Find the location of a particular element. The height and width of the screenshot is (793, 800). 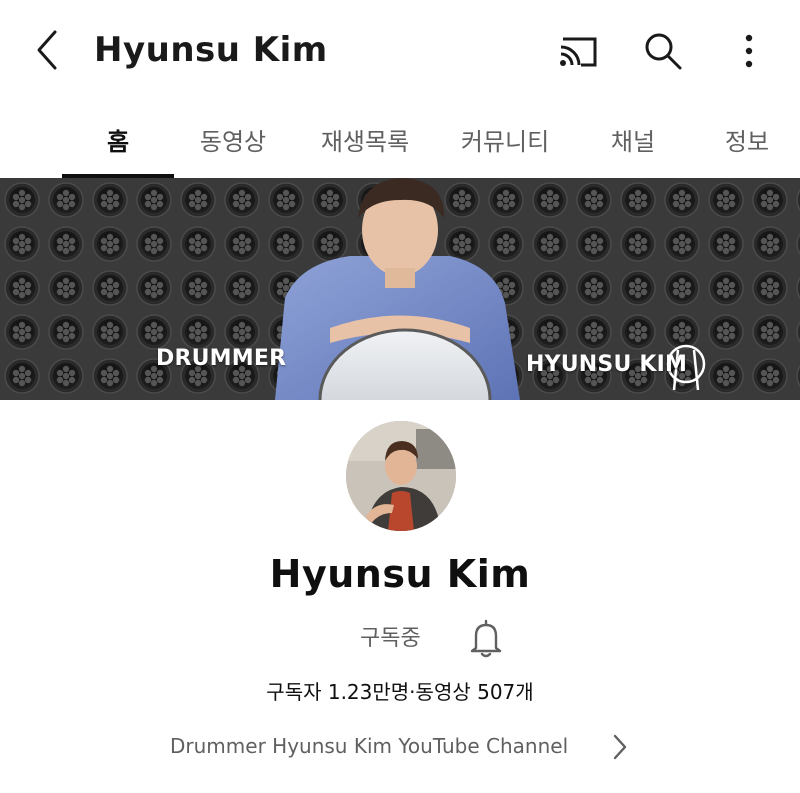

tab-videos: 동영상 is located at coordinates (233, 139).